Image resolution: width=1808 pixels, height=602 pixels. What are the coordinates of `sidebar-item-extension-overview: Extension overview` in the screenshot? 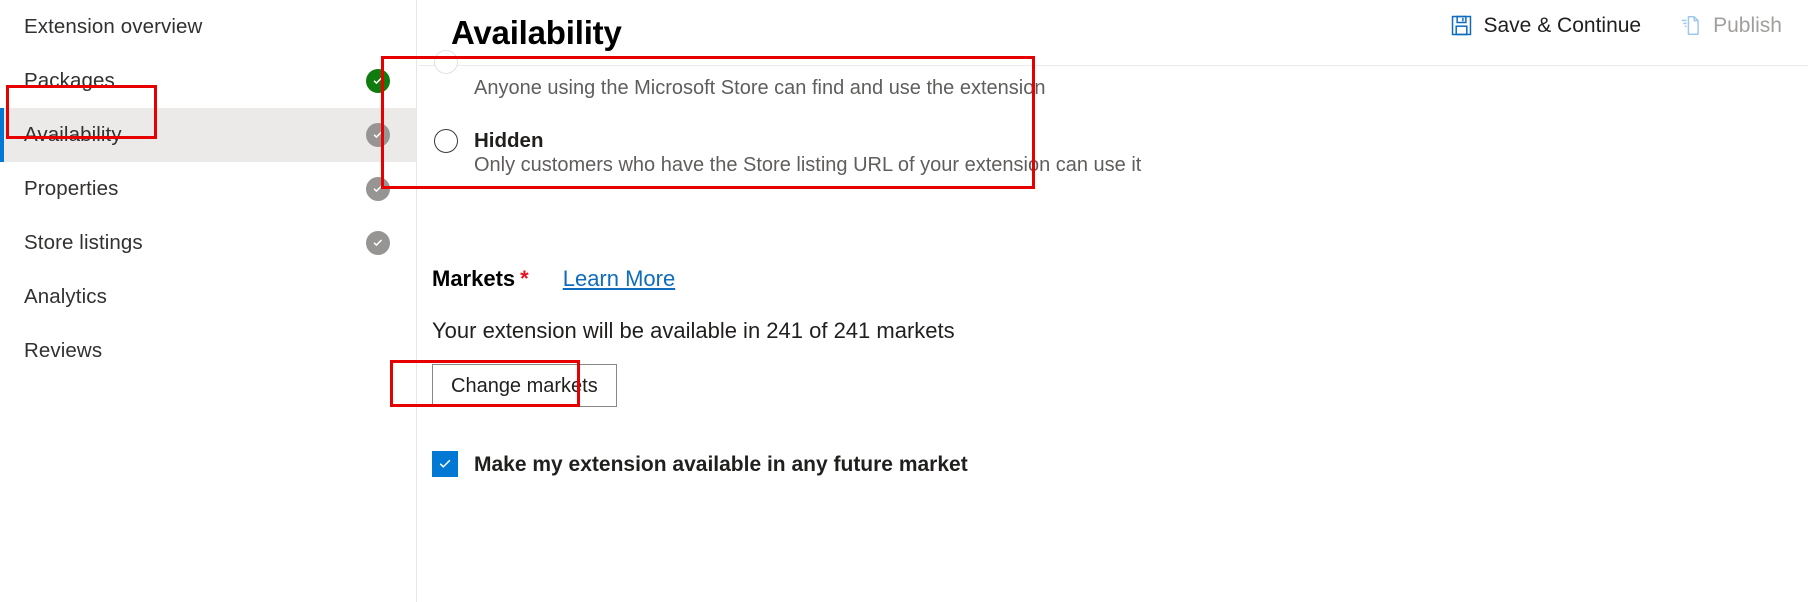 It's located at (208, 27).